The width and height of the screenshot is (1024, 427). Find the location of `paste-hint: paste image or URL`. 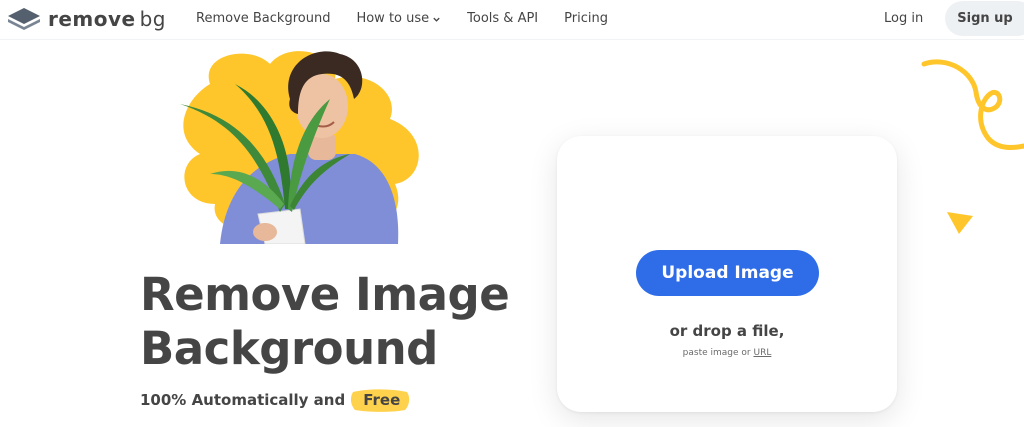

paste-hint: paste image or URL is located at coordinates (727, 353).